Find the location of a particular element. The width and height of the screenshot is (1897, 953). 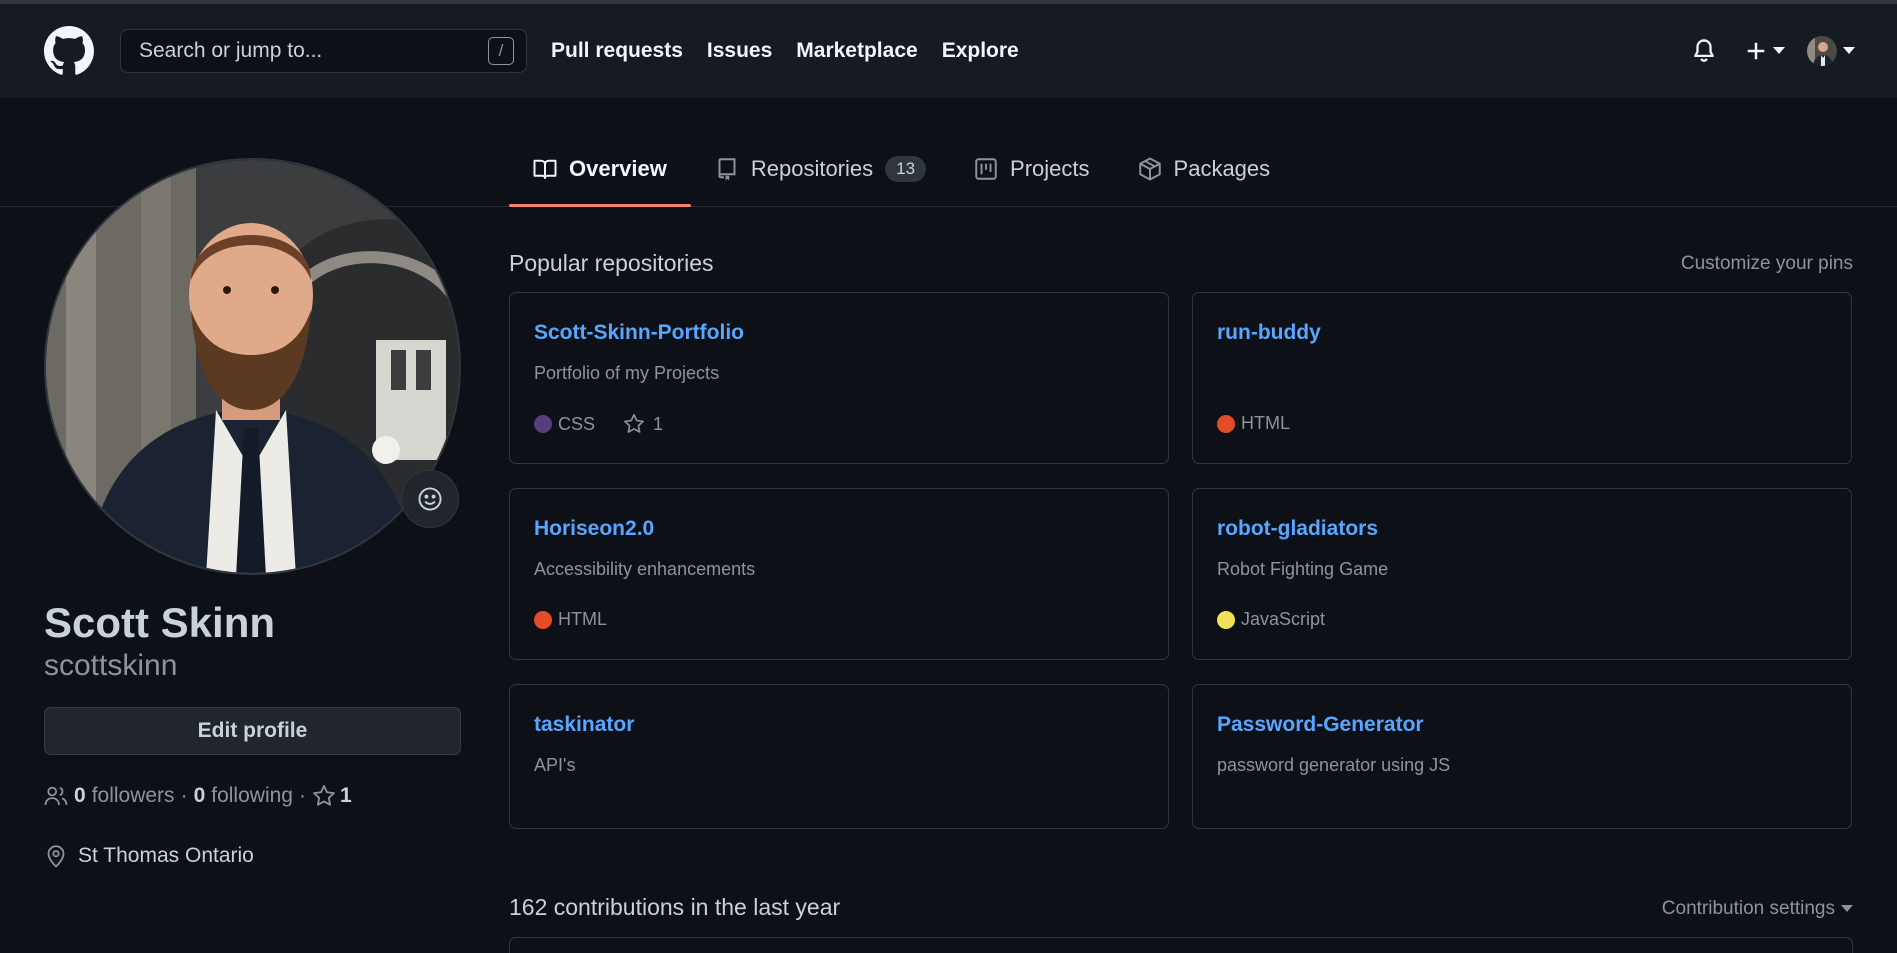

tab-repositories: Repositories 13 is located at coordinates (820, 178).